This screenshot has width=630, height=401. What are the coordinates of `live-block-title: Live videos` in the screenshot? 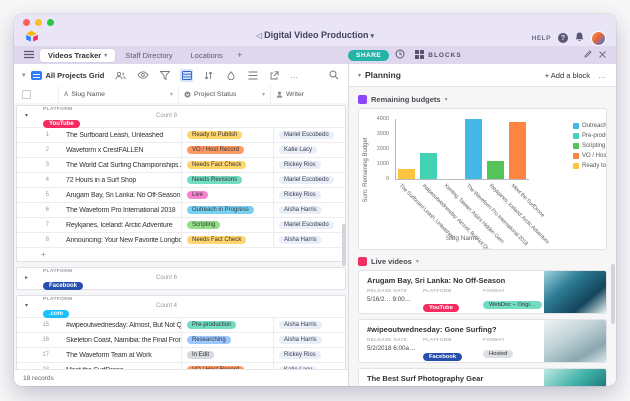 It's located at (391, 261).